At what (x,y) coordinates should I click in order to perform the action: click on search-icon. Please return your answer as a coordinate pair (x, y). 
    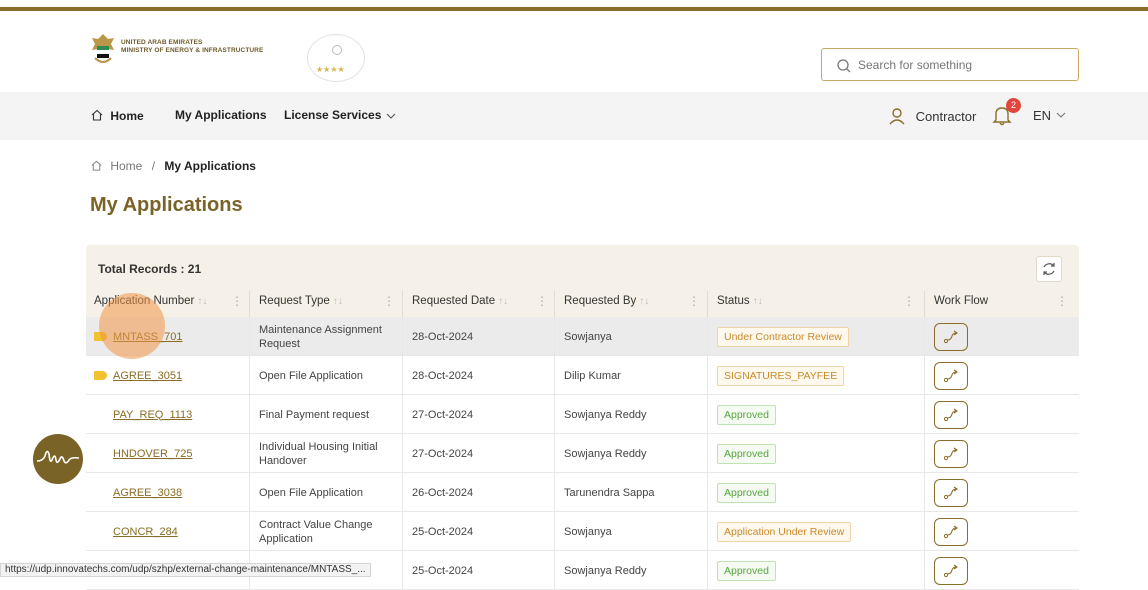
    Looking at the image, I should click on (844, 66).